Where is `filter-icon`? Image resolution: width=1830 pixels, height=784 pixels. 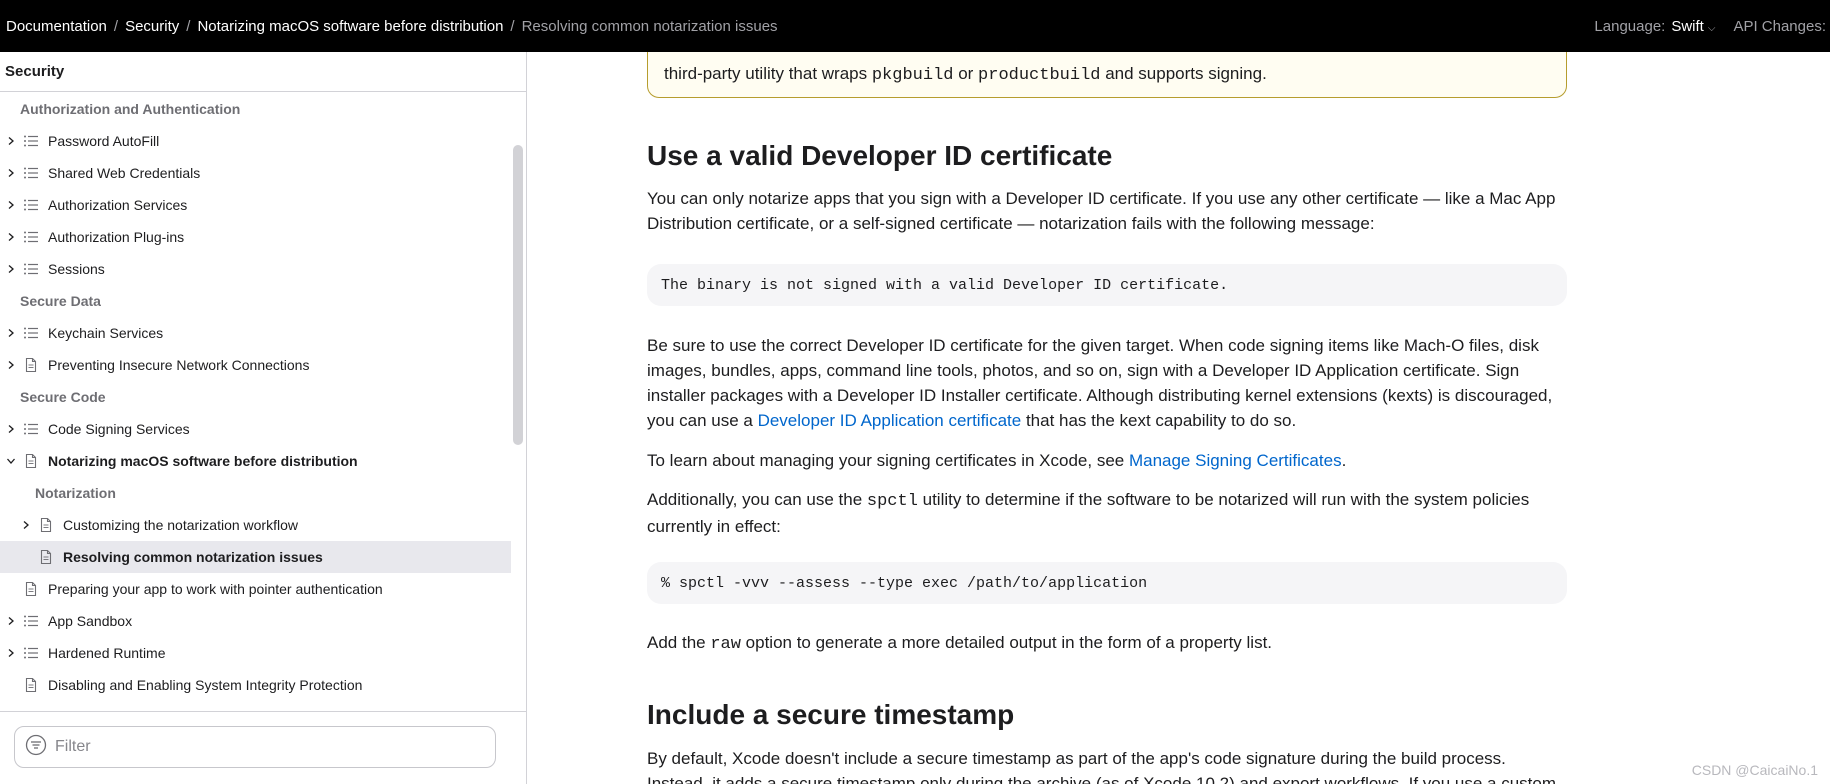 filter-icon is located at coordinates (36, 747).